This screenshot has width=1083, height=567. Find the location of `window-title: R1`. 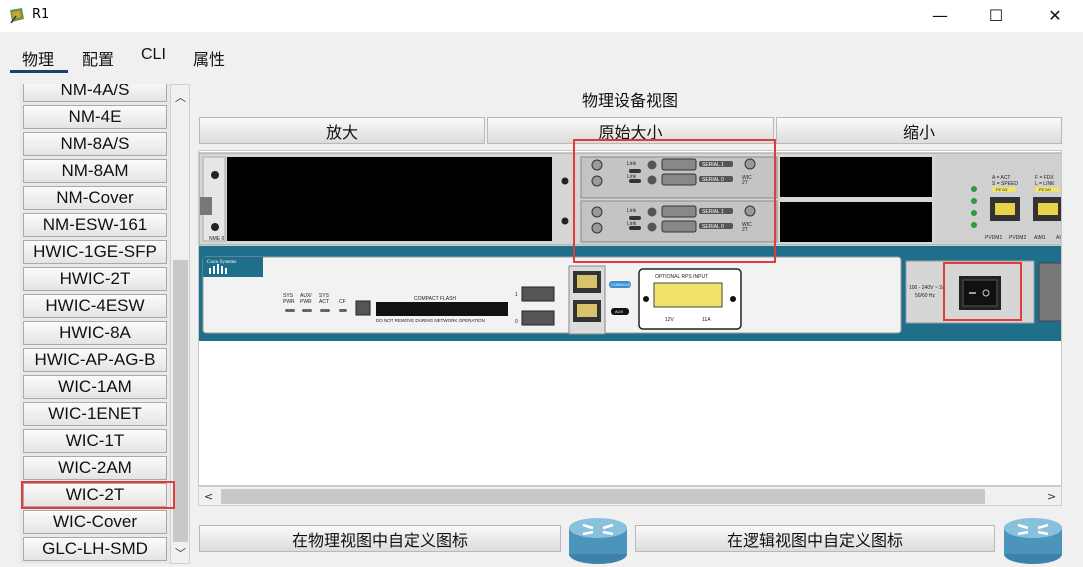

window-title: R1 is located at coordinates (41, 14).